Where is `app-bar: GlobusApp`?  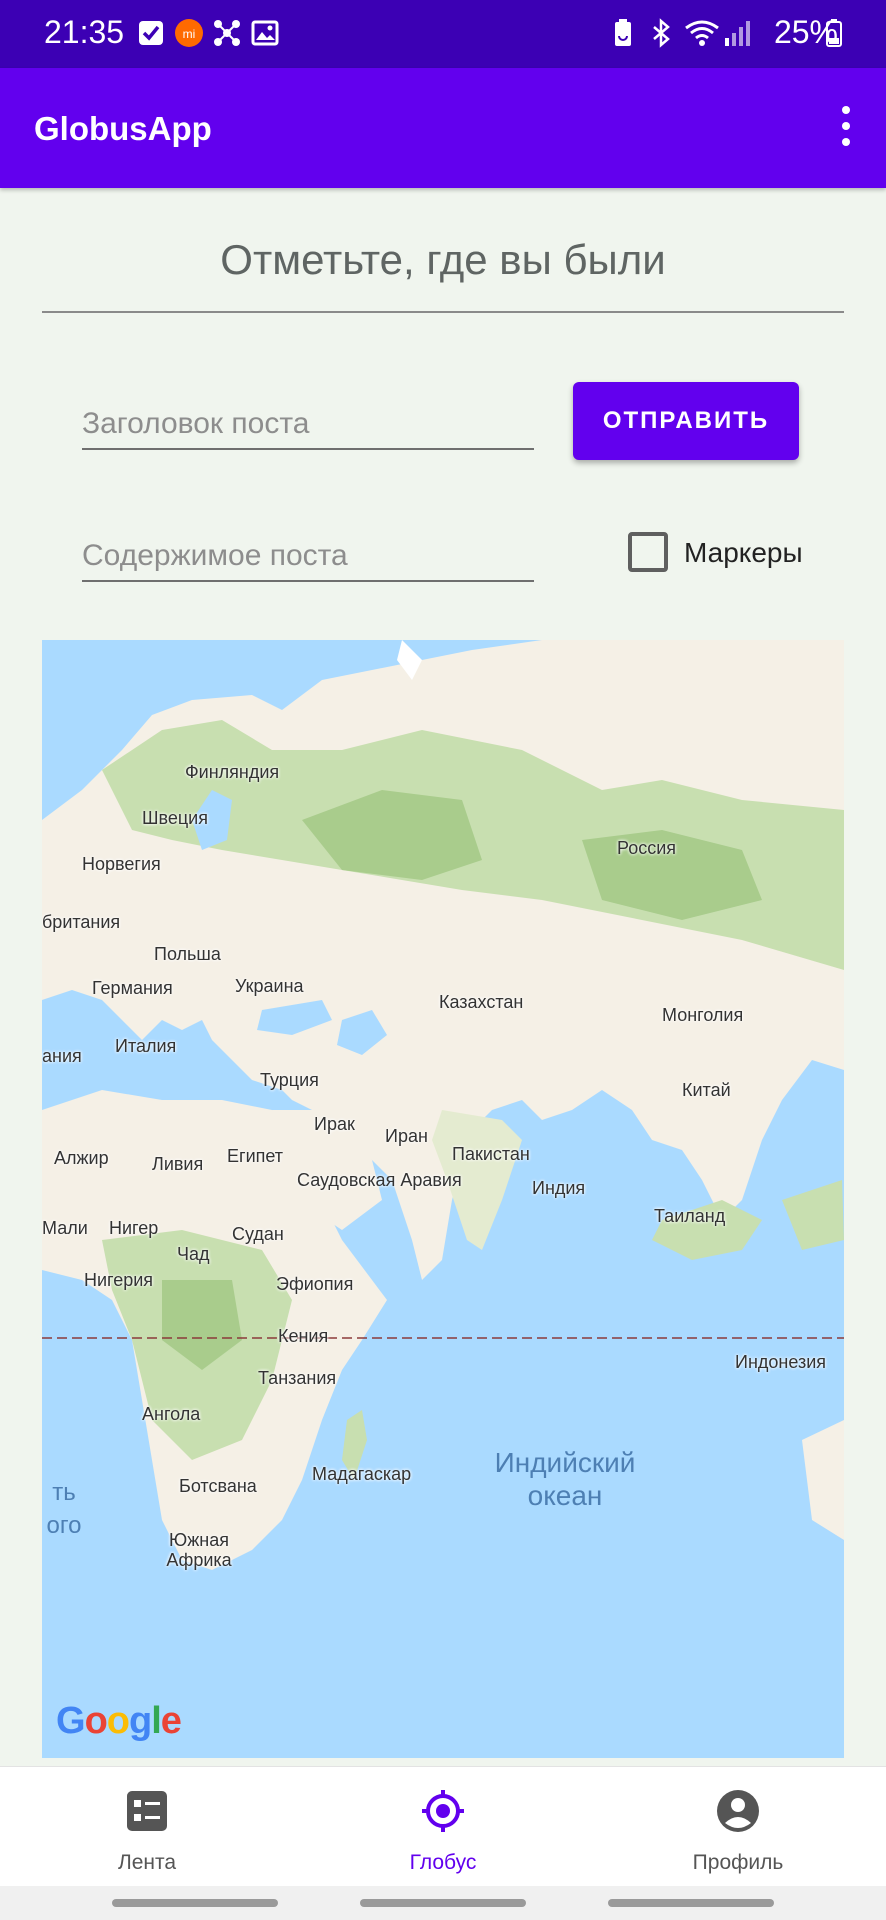 app-bar: GlobusApp is located at coordinates (443, 128).